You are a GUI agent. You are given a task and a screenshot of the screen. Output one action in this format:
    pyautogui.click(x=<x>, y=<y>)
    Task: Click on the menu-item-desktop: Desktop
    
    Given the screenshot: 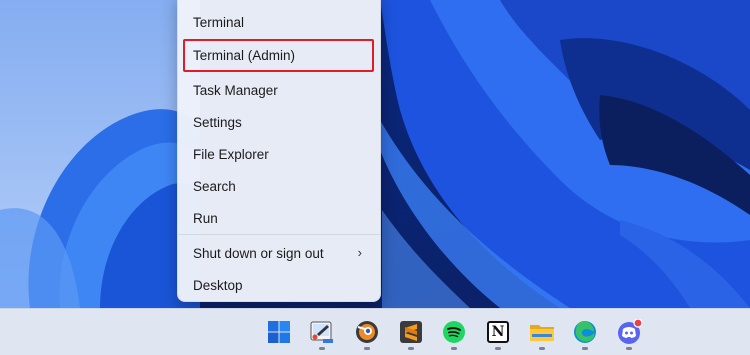 What is the action you would take?
    pyautogui.click(x=279, y=285)
    